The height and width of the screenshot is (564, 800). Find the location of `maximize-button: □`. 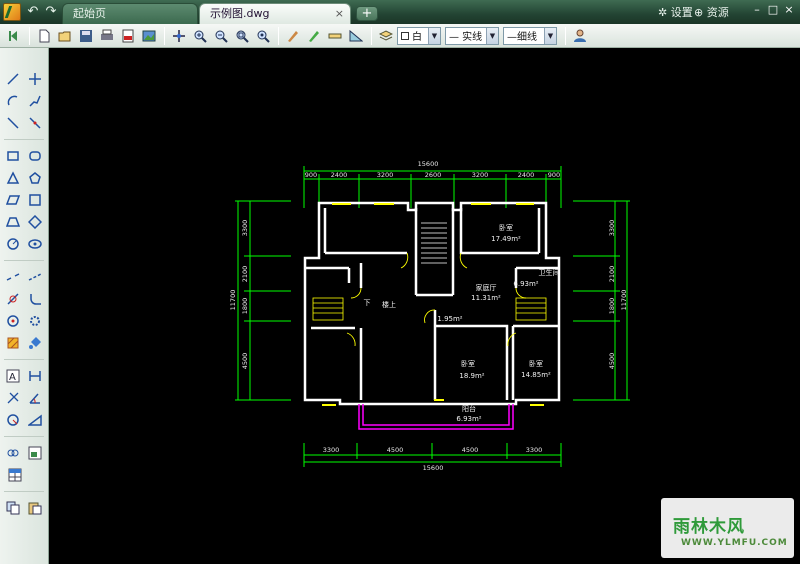

maximize-button: □ is located at coordinates (773, 10).